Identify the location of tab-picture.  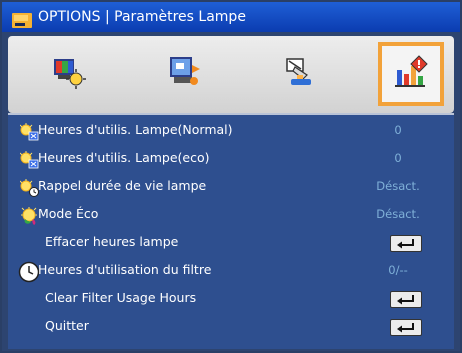
(69, 74).